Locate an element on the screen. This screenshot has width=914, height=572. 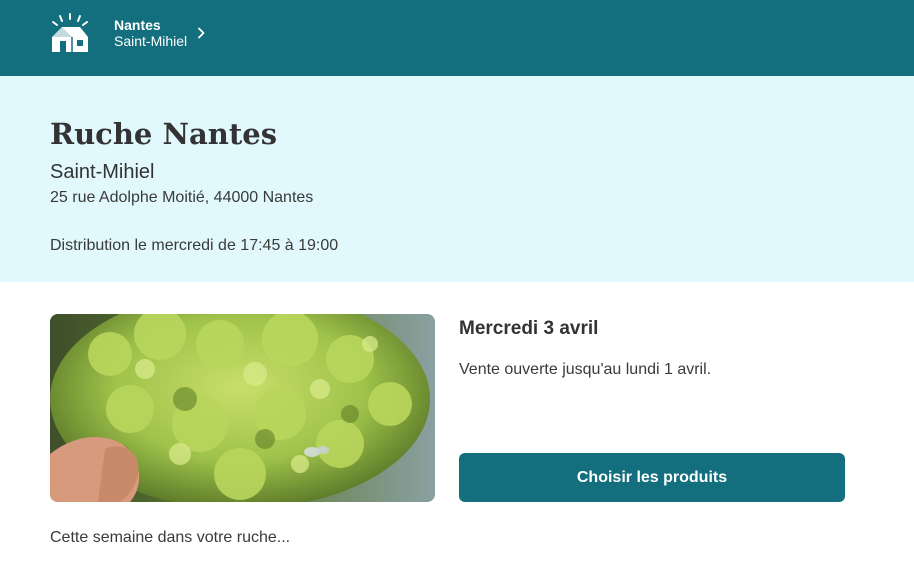
sale-status: Vente ouverte jusqu'au lundi 1 avril. is located at coordinates (585, 369).